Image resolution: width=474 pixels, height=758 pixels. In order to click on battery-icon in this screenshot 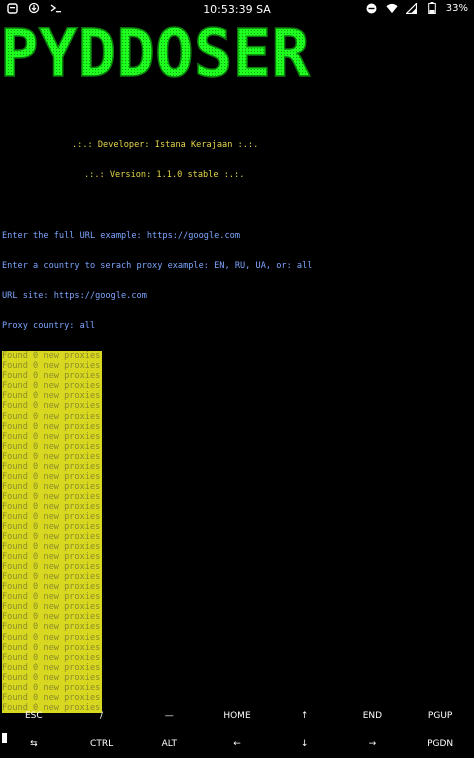, I will do `click(432, 8)`.